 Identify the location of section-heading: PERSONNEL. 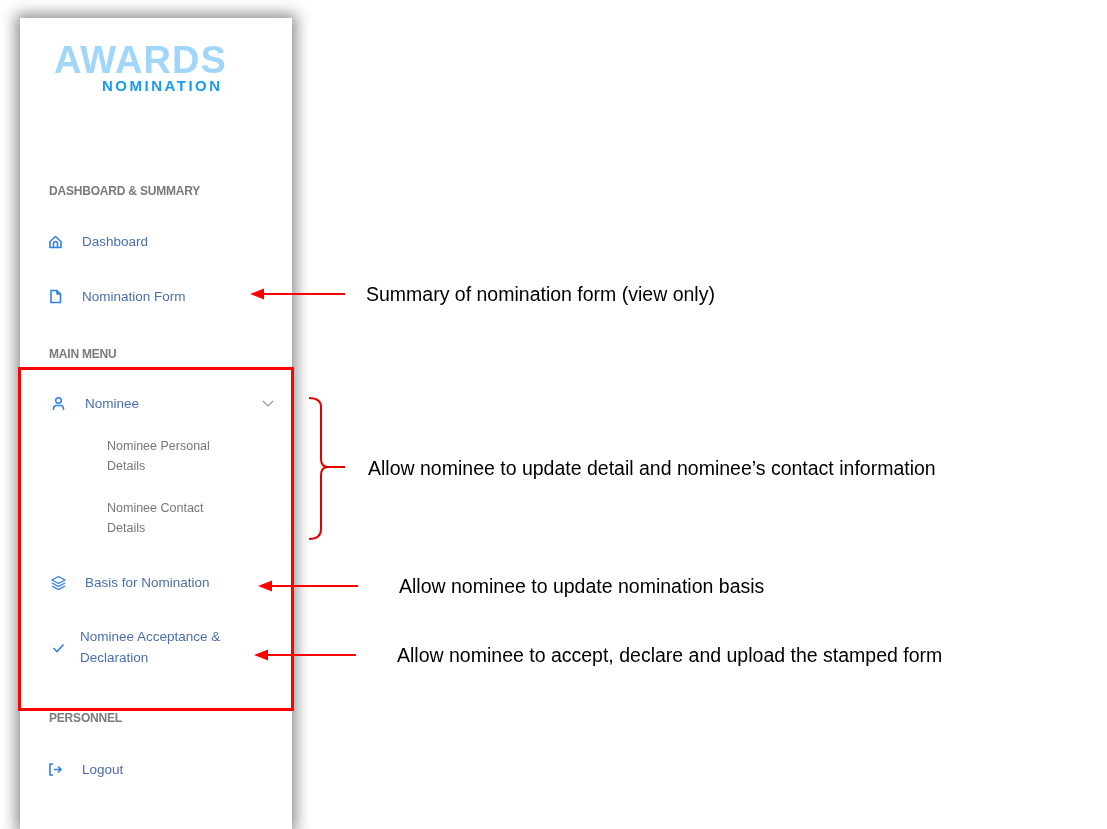
(85, 718).